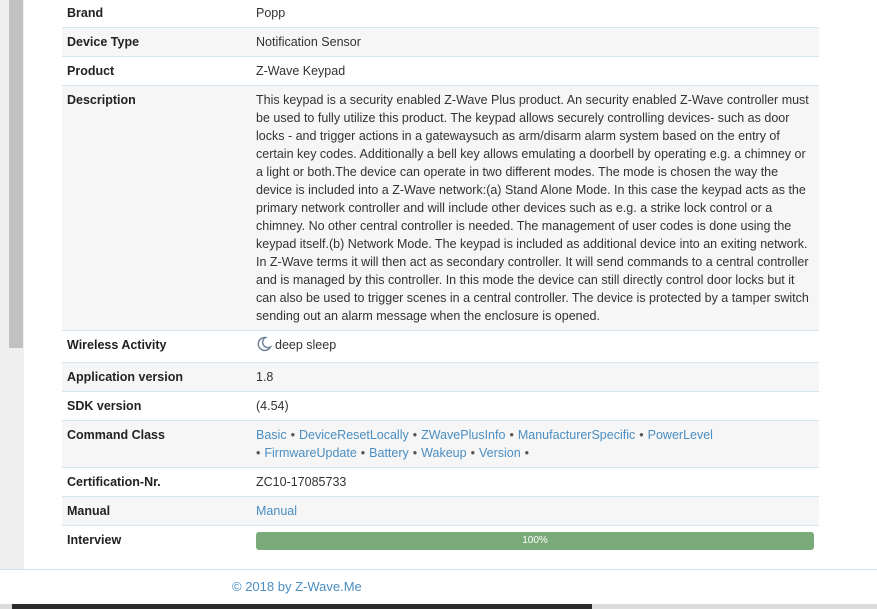  What do you see at coordinates (156, 482) in the screenshot?
I see `certification-label: Certification-Nr.` at bounding box center [156, 482].